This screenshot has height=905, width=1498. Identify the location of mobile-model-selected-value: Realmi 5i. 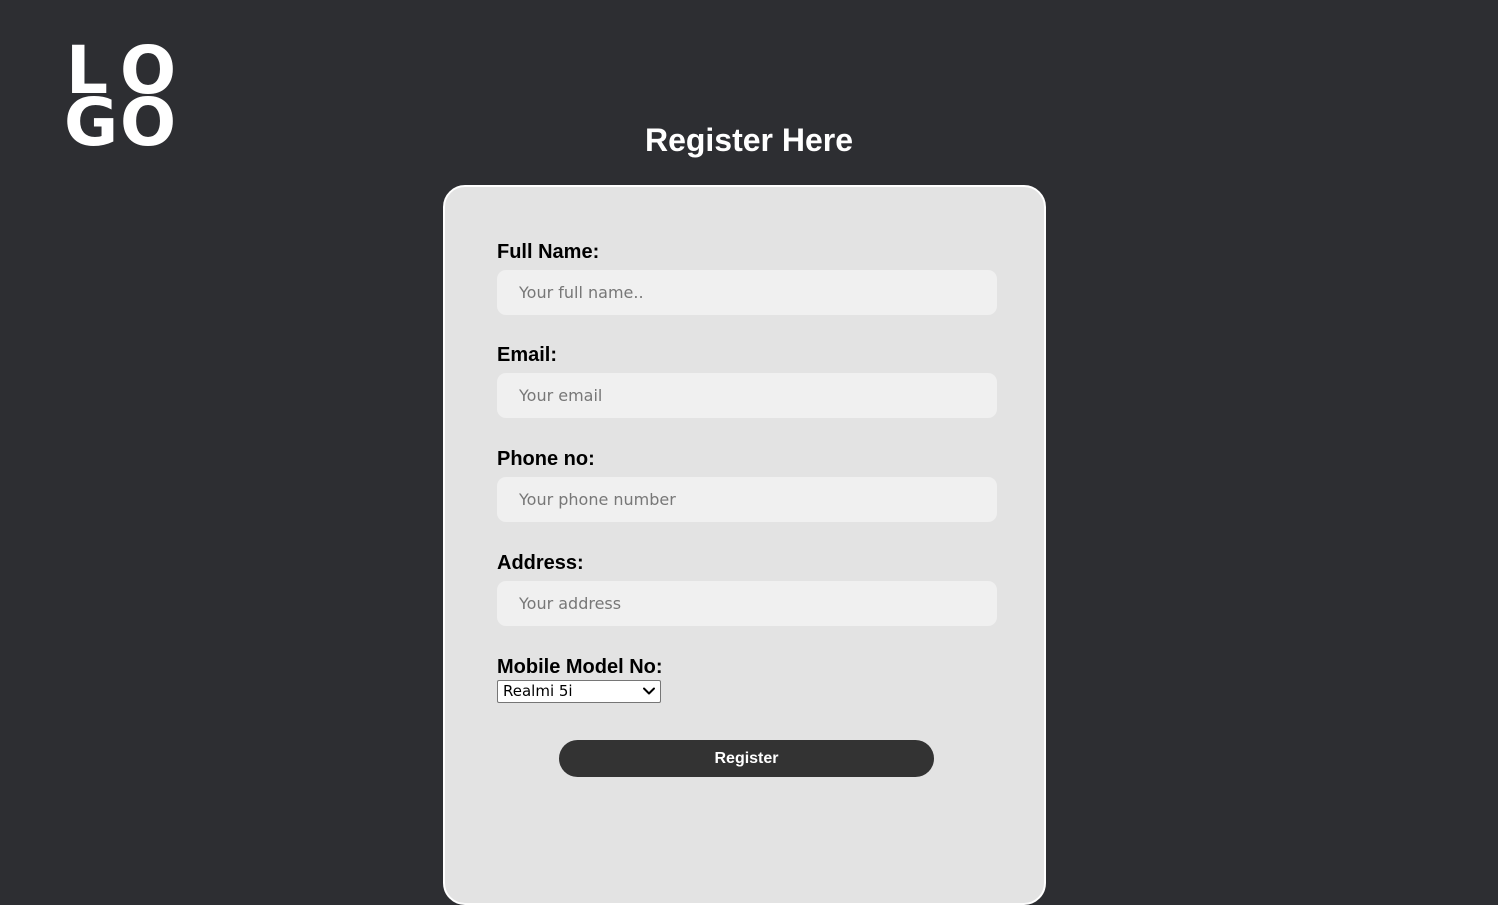
(538, 691).